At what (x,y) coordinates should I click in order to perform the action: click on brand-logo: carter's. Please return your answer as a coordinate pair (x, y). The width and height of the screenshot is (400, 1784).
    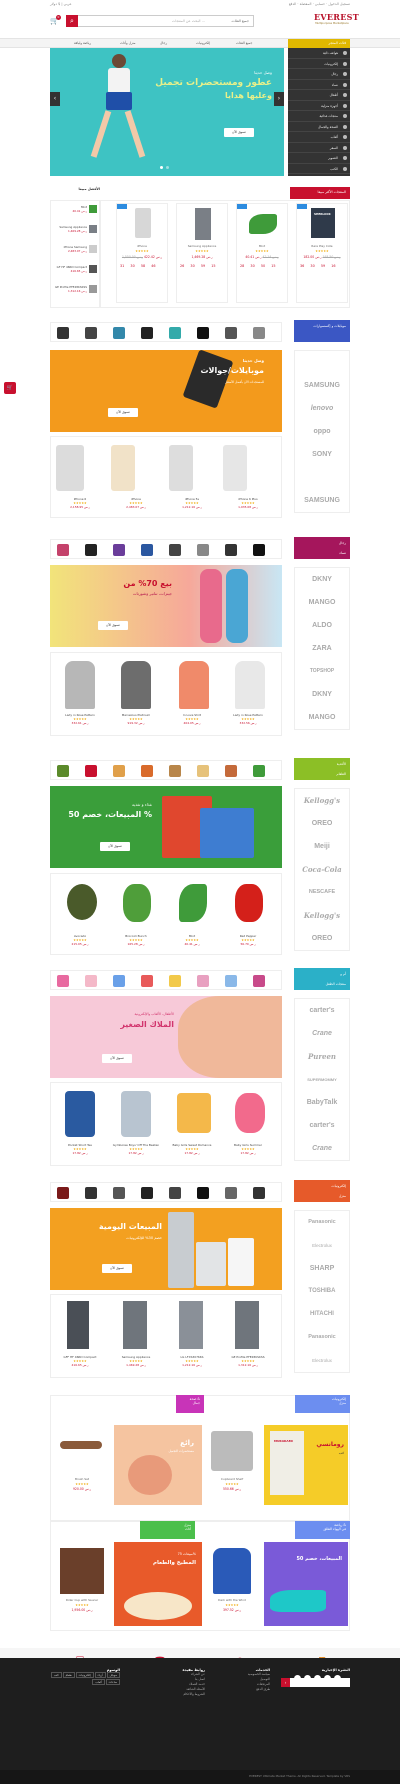
    Looking at the image, I should click on (322, 1125).